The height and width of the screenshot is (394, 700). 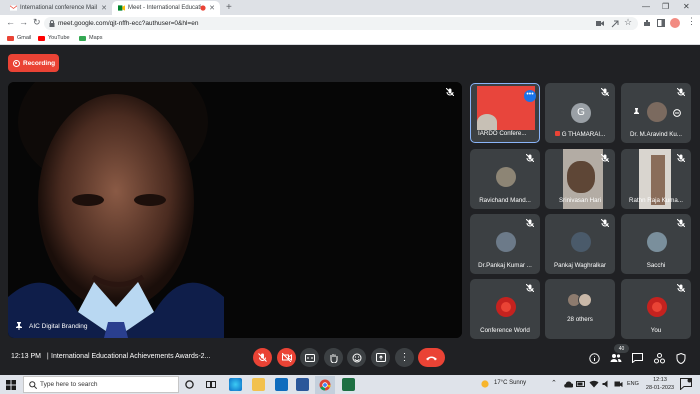 I want to click on minimize-icon: —, so click(x=646, y=6).